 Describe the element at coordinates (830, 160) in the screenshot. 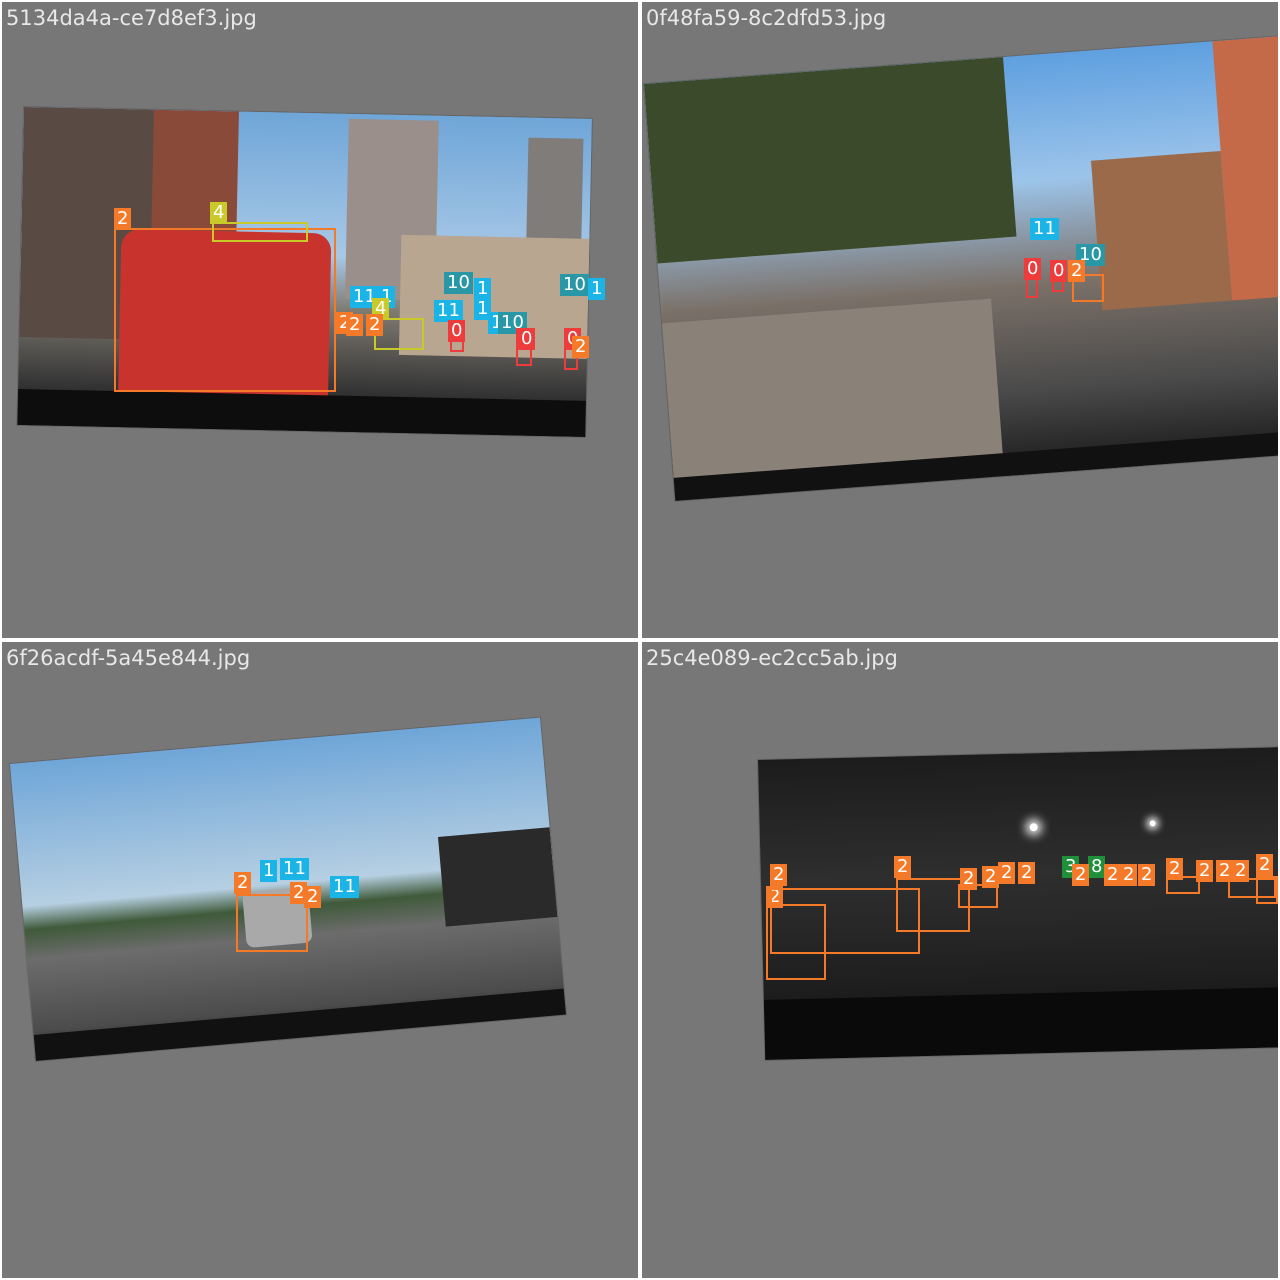

I see `tree-canopy` at that location.